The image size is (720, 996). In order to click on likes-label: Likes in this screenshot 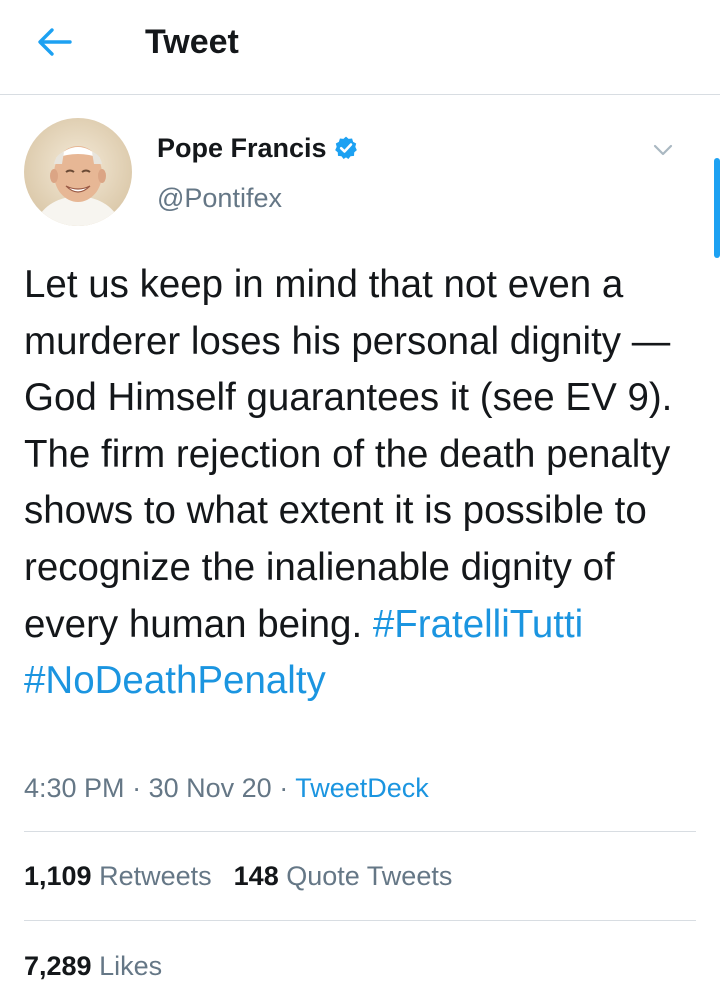, I will do `click(131, 966)`.